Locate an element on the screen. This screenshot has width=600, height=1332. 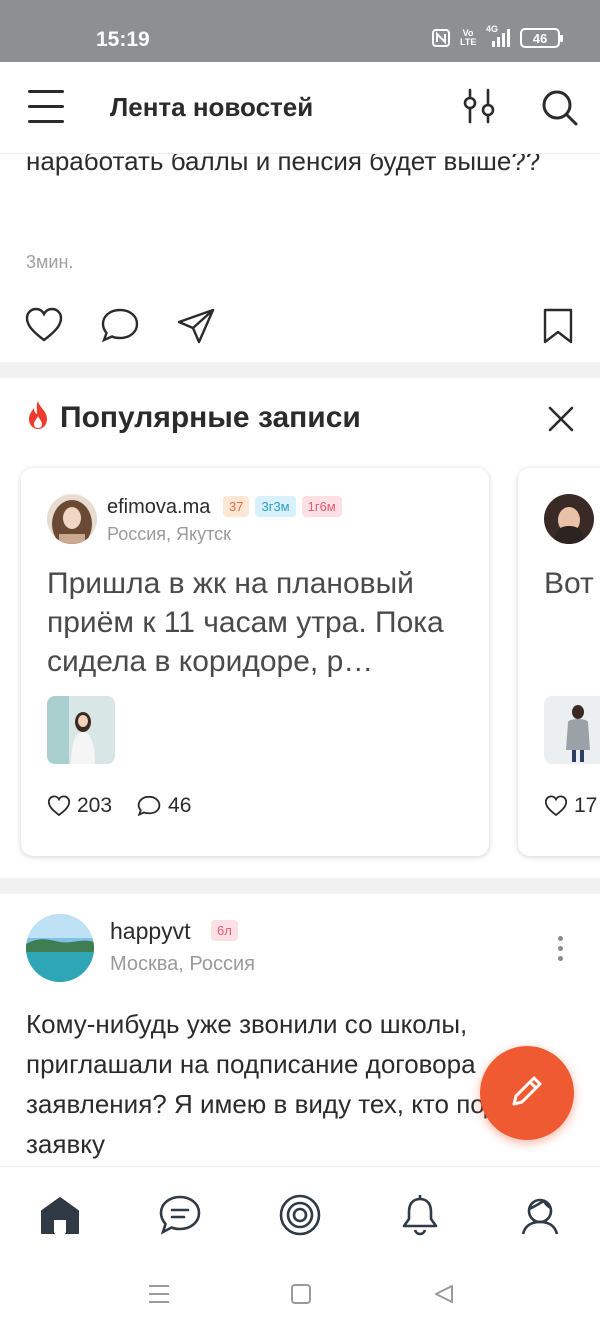
post-actions is located at coordinates (300, 328).